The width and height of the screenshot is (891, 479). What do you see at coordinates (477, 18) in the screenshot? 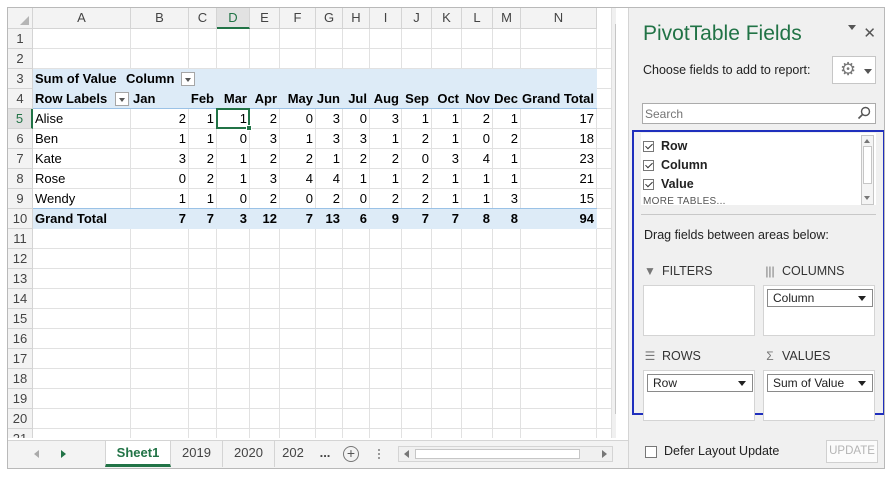
I see `column-header-l: L` at bounding box center [477, 18].